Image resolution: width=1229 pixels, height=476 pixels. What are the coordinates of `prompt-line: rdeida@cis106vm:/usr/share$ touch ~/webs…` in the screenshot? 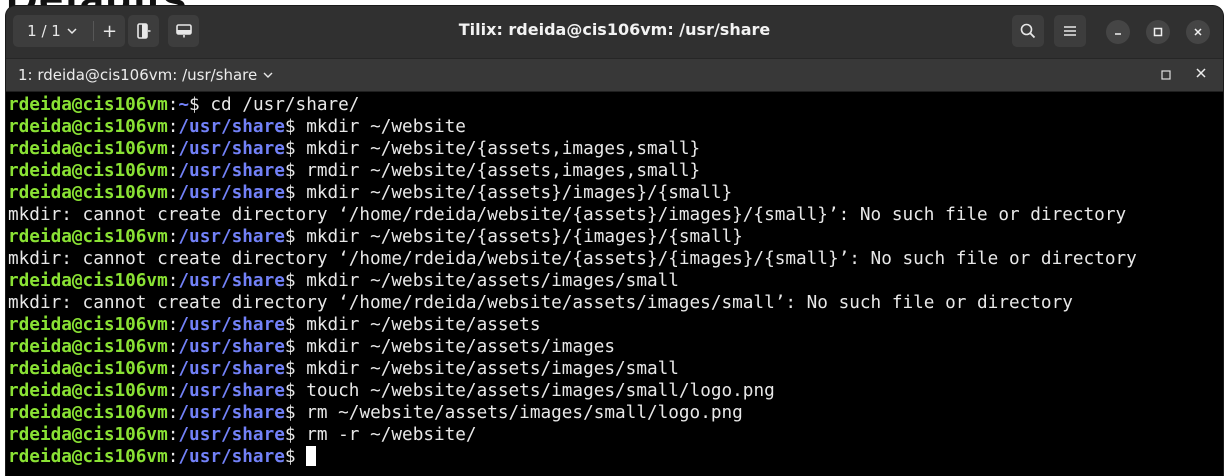 It's located at (615, 391).